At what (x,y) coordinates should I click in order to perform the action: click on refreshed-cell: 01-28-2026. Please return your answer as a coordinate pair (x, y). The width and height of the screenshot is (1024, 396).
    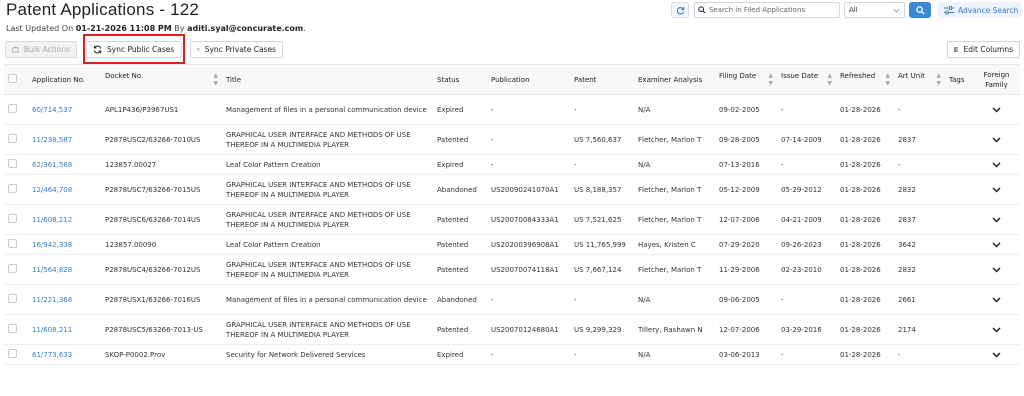
    Looking at the image, I should click on (865, 109).